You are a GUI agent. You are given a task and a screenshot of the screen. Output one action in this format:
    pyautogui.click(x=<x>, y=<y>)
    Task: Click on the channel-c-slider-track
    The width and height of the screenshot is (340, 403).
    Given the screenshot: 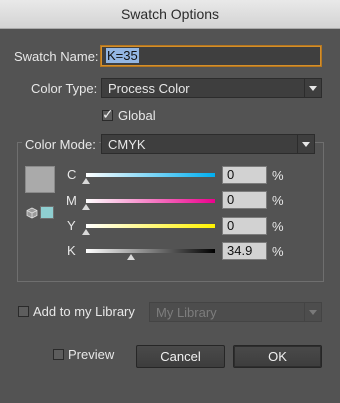 What is the action you would take?
    pyautogui.click(x=150, y=175)
    